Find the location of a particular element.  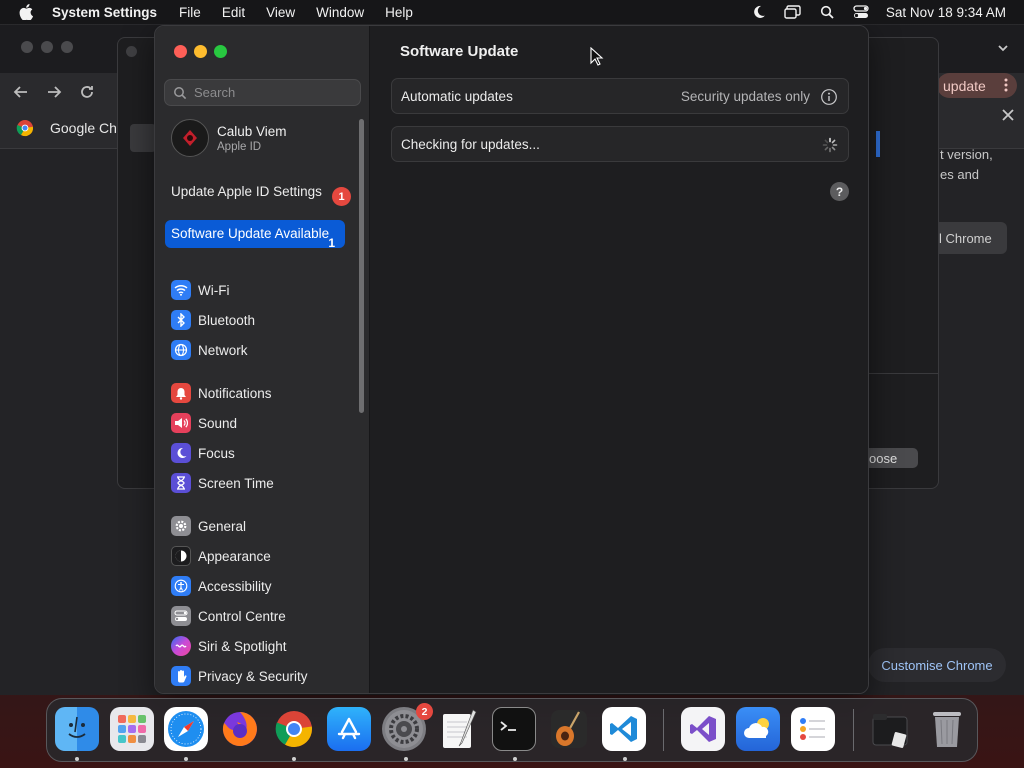

forward-arrow-icon is located at coordinates (54, 92).